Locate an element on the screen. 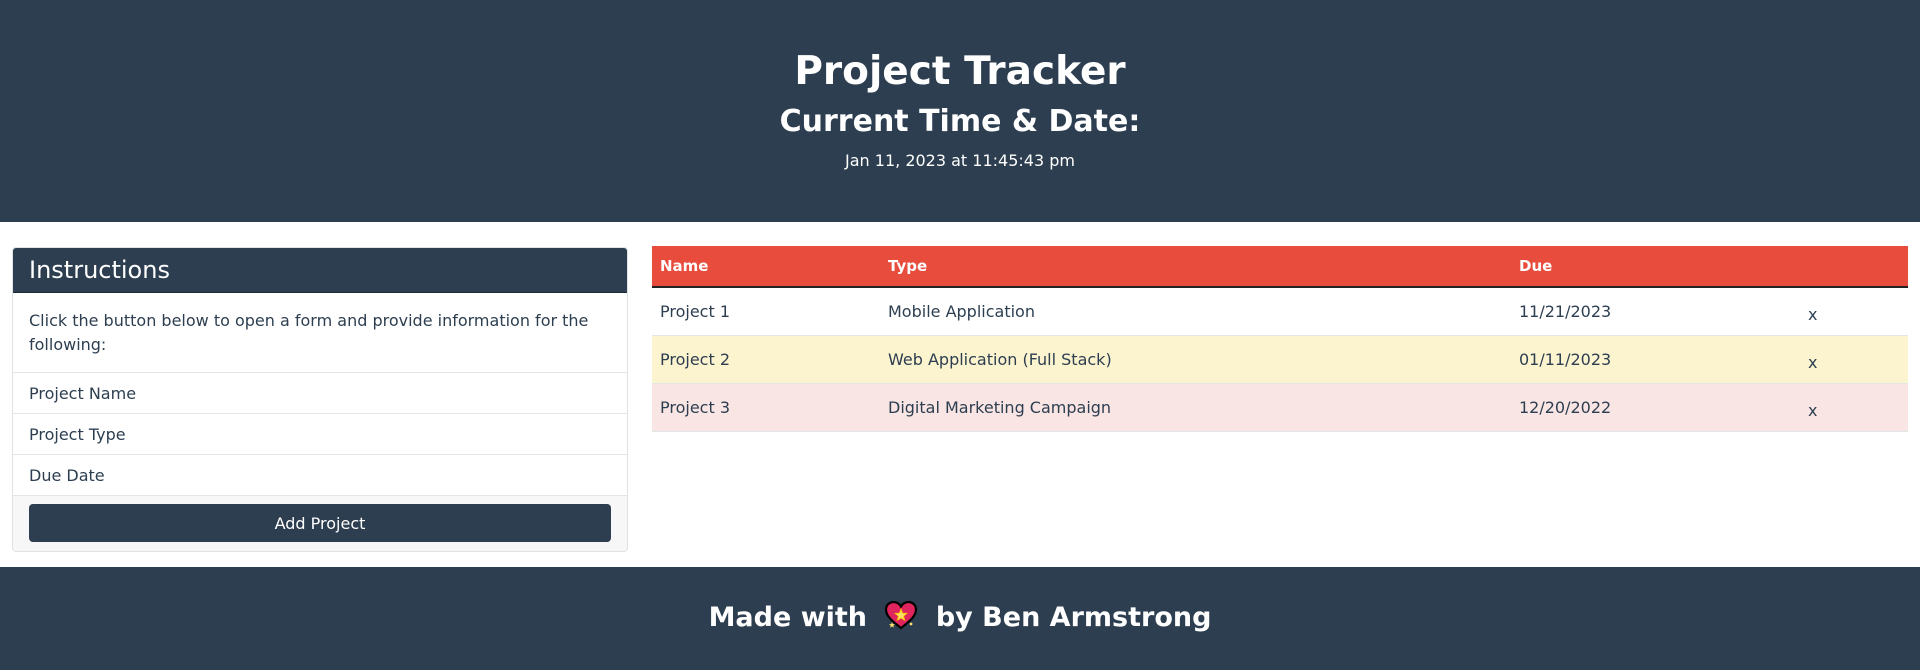 The image size is (1920, 670). instruction-item-project-name: Project Name is located at coordinates (320, 393).